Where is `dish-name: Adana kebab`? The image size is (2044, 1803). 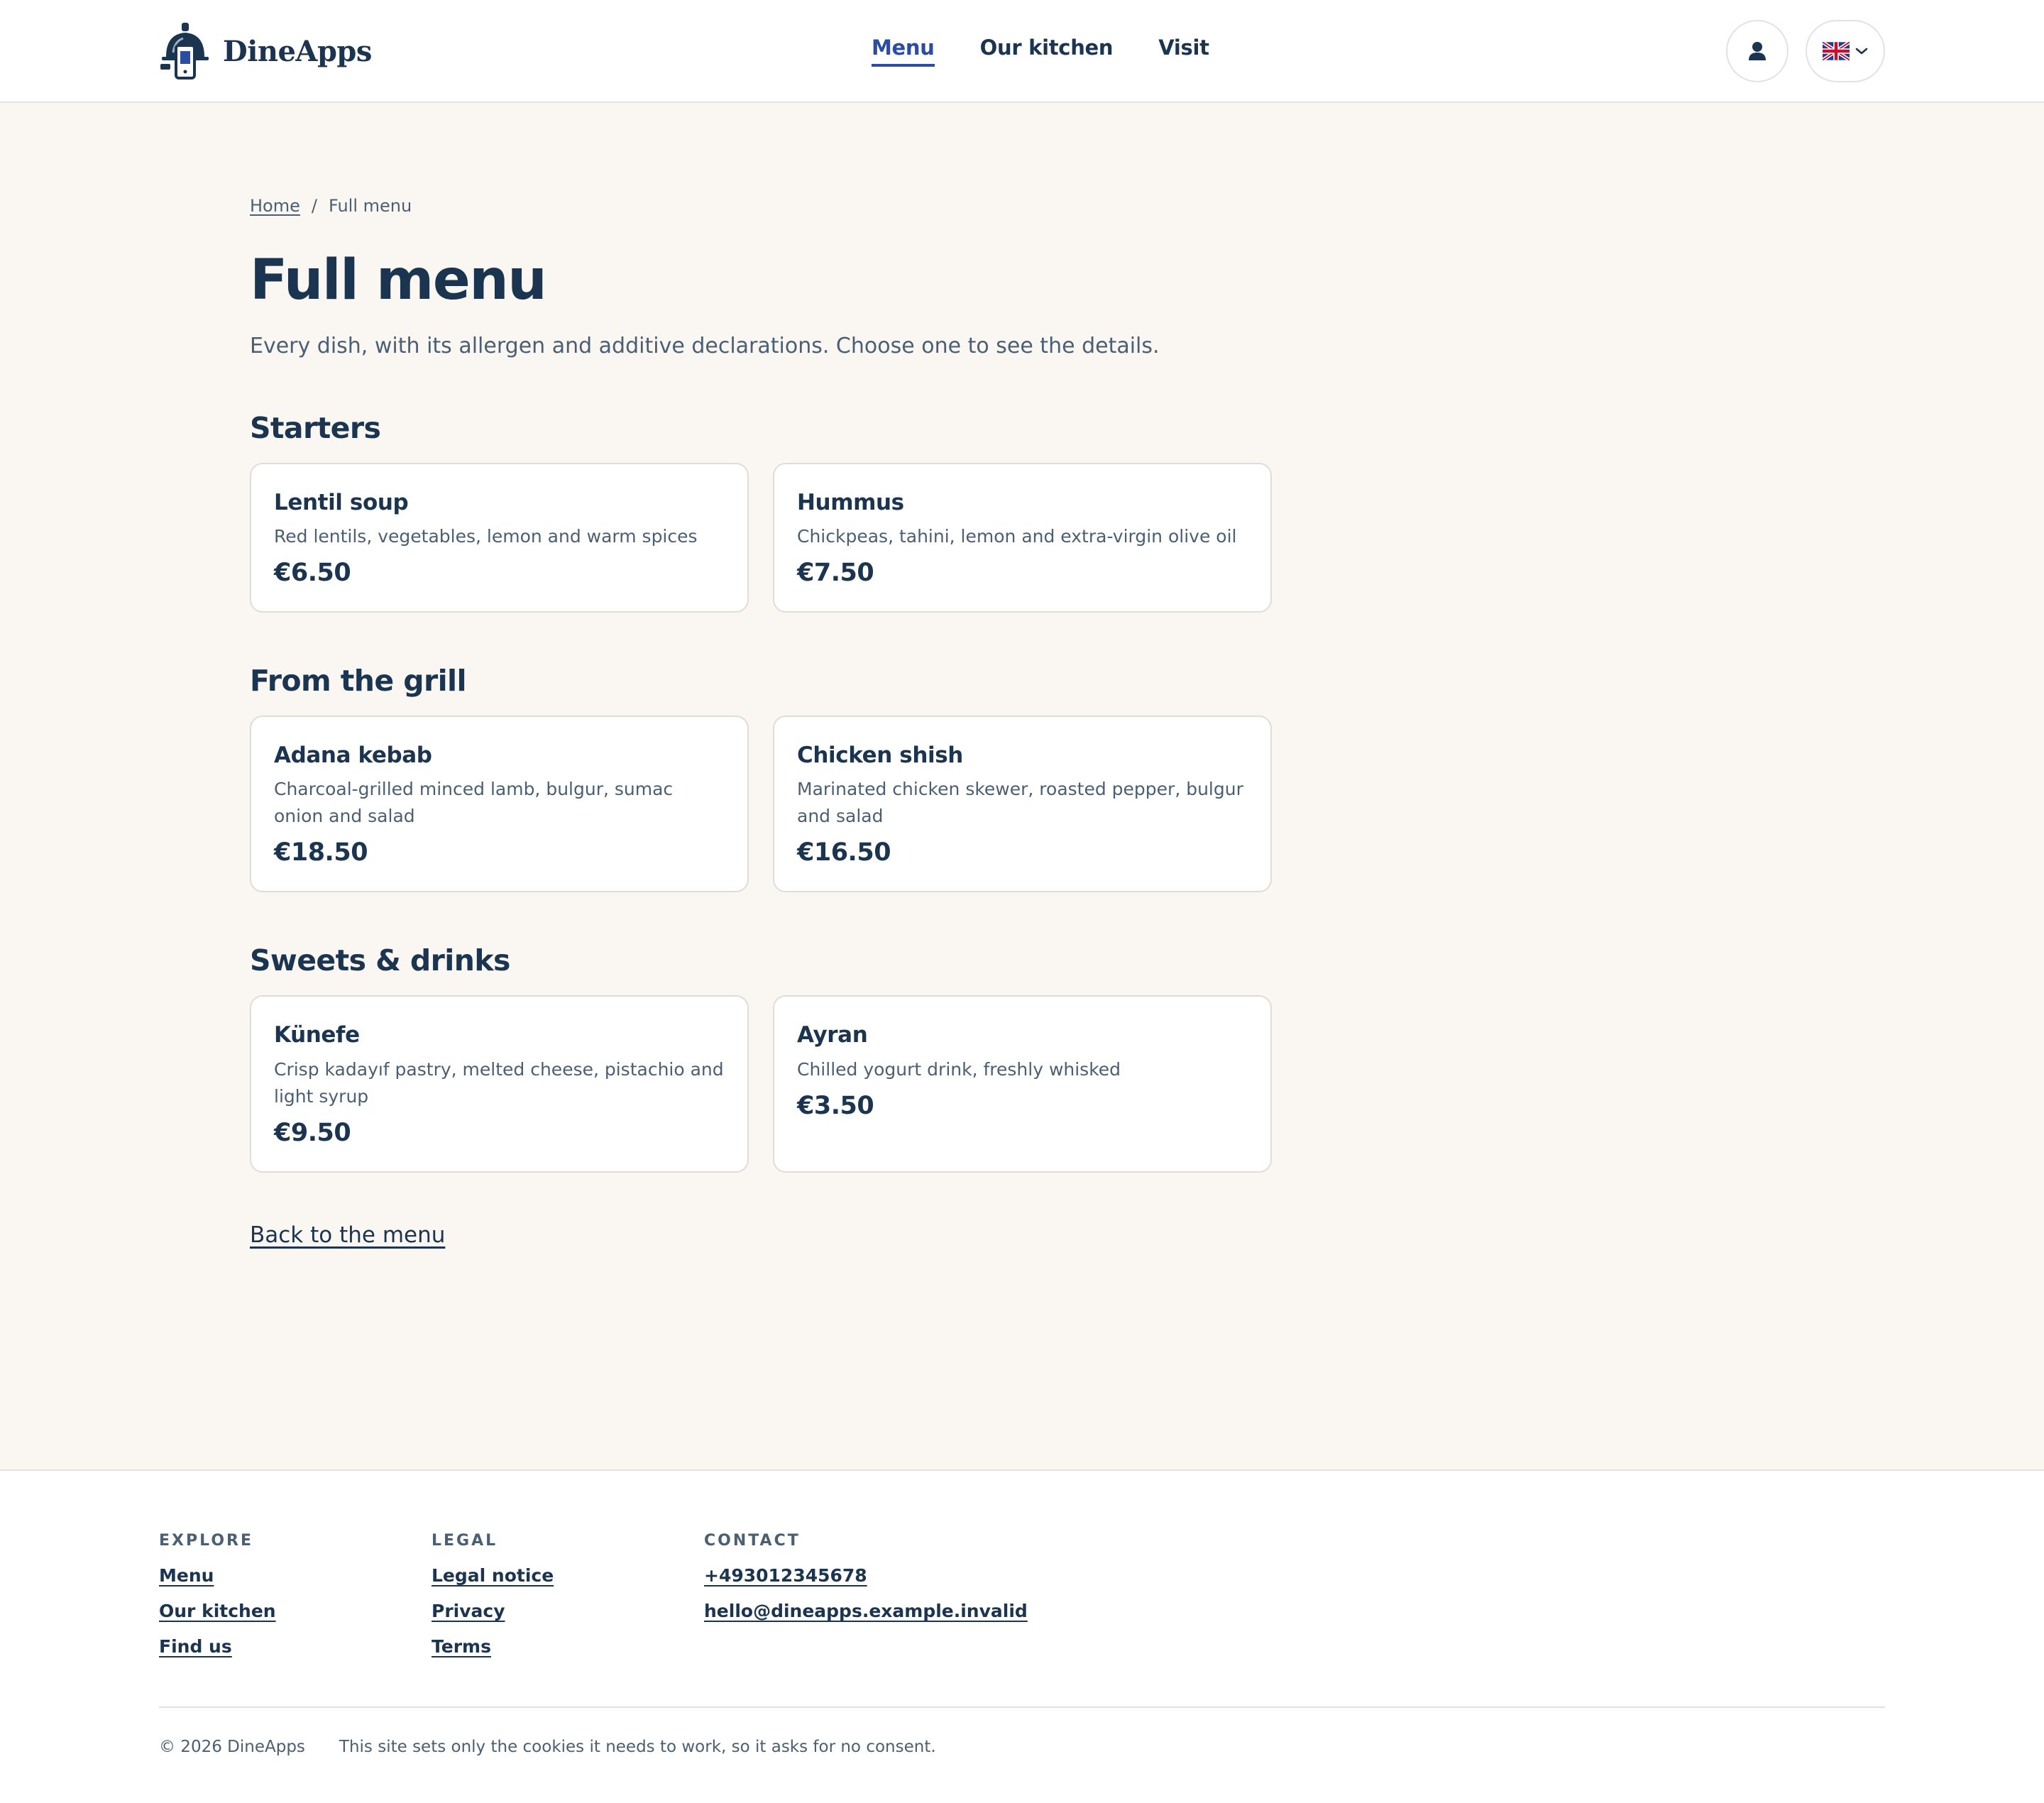 dish-name: Adana kebab is located at coordinates (353, 755).